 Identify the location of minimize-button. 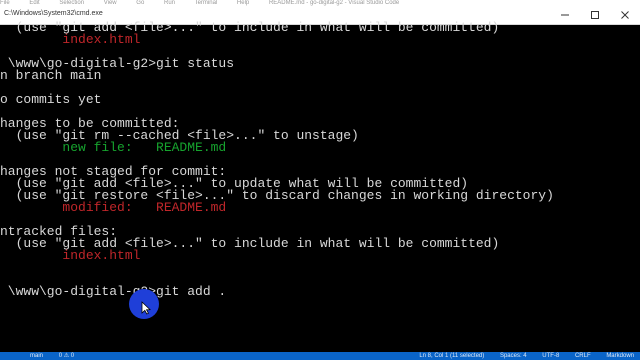
(565, 15).